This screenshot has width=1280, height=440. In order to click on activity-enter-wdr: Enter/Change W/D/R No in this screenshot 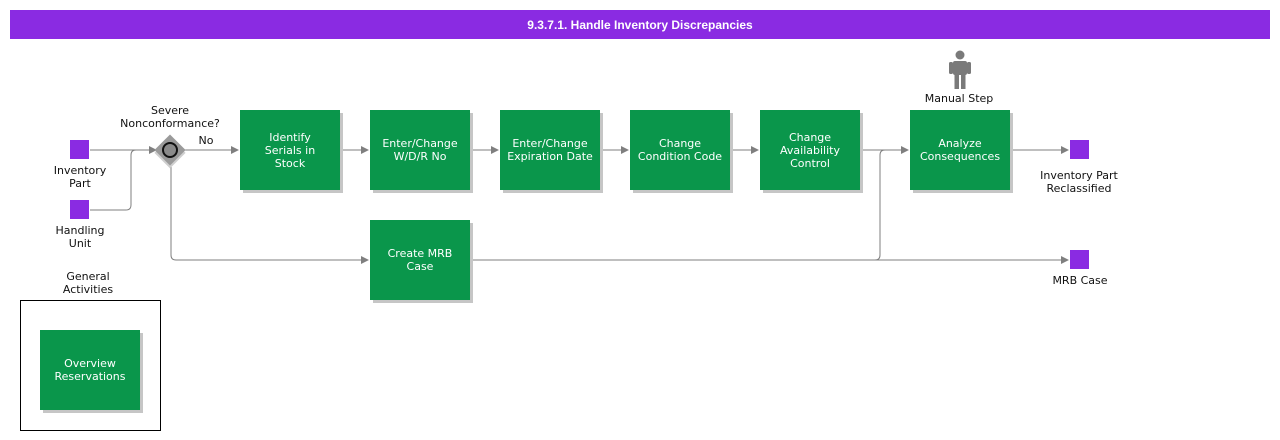, I will do `click(420, 150)`.